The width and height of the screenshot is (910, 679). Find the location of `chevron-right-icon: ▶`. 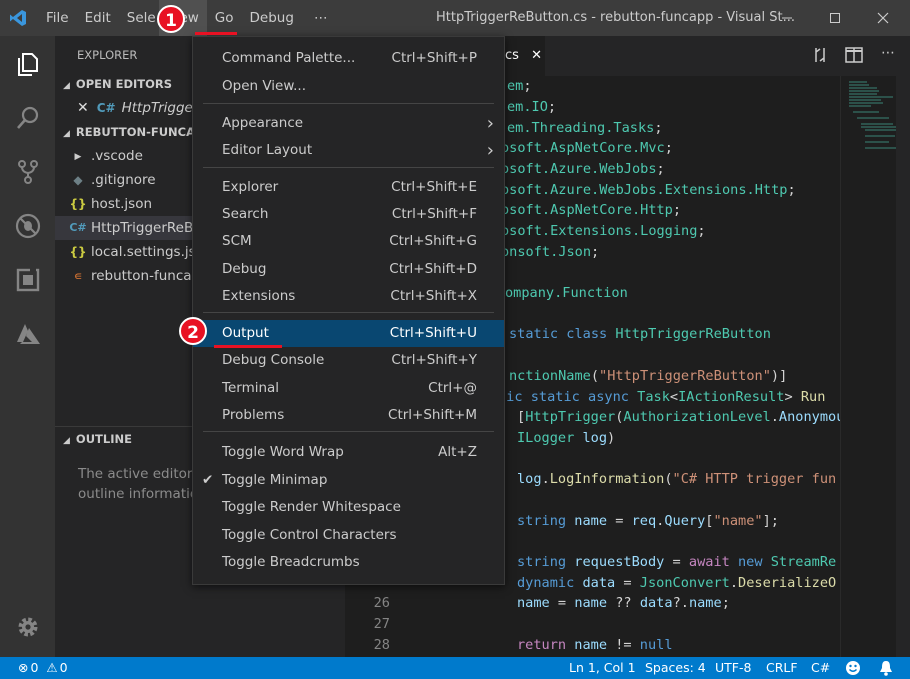

chevron-right-icon: ▶ is located at coordinates (78, 156).